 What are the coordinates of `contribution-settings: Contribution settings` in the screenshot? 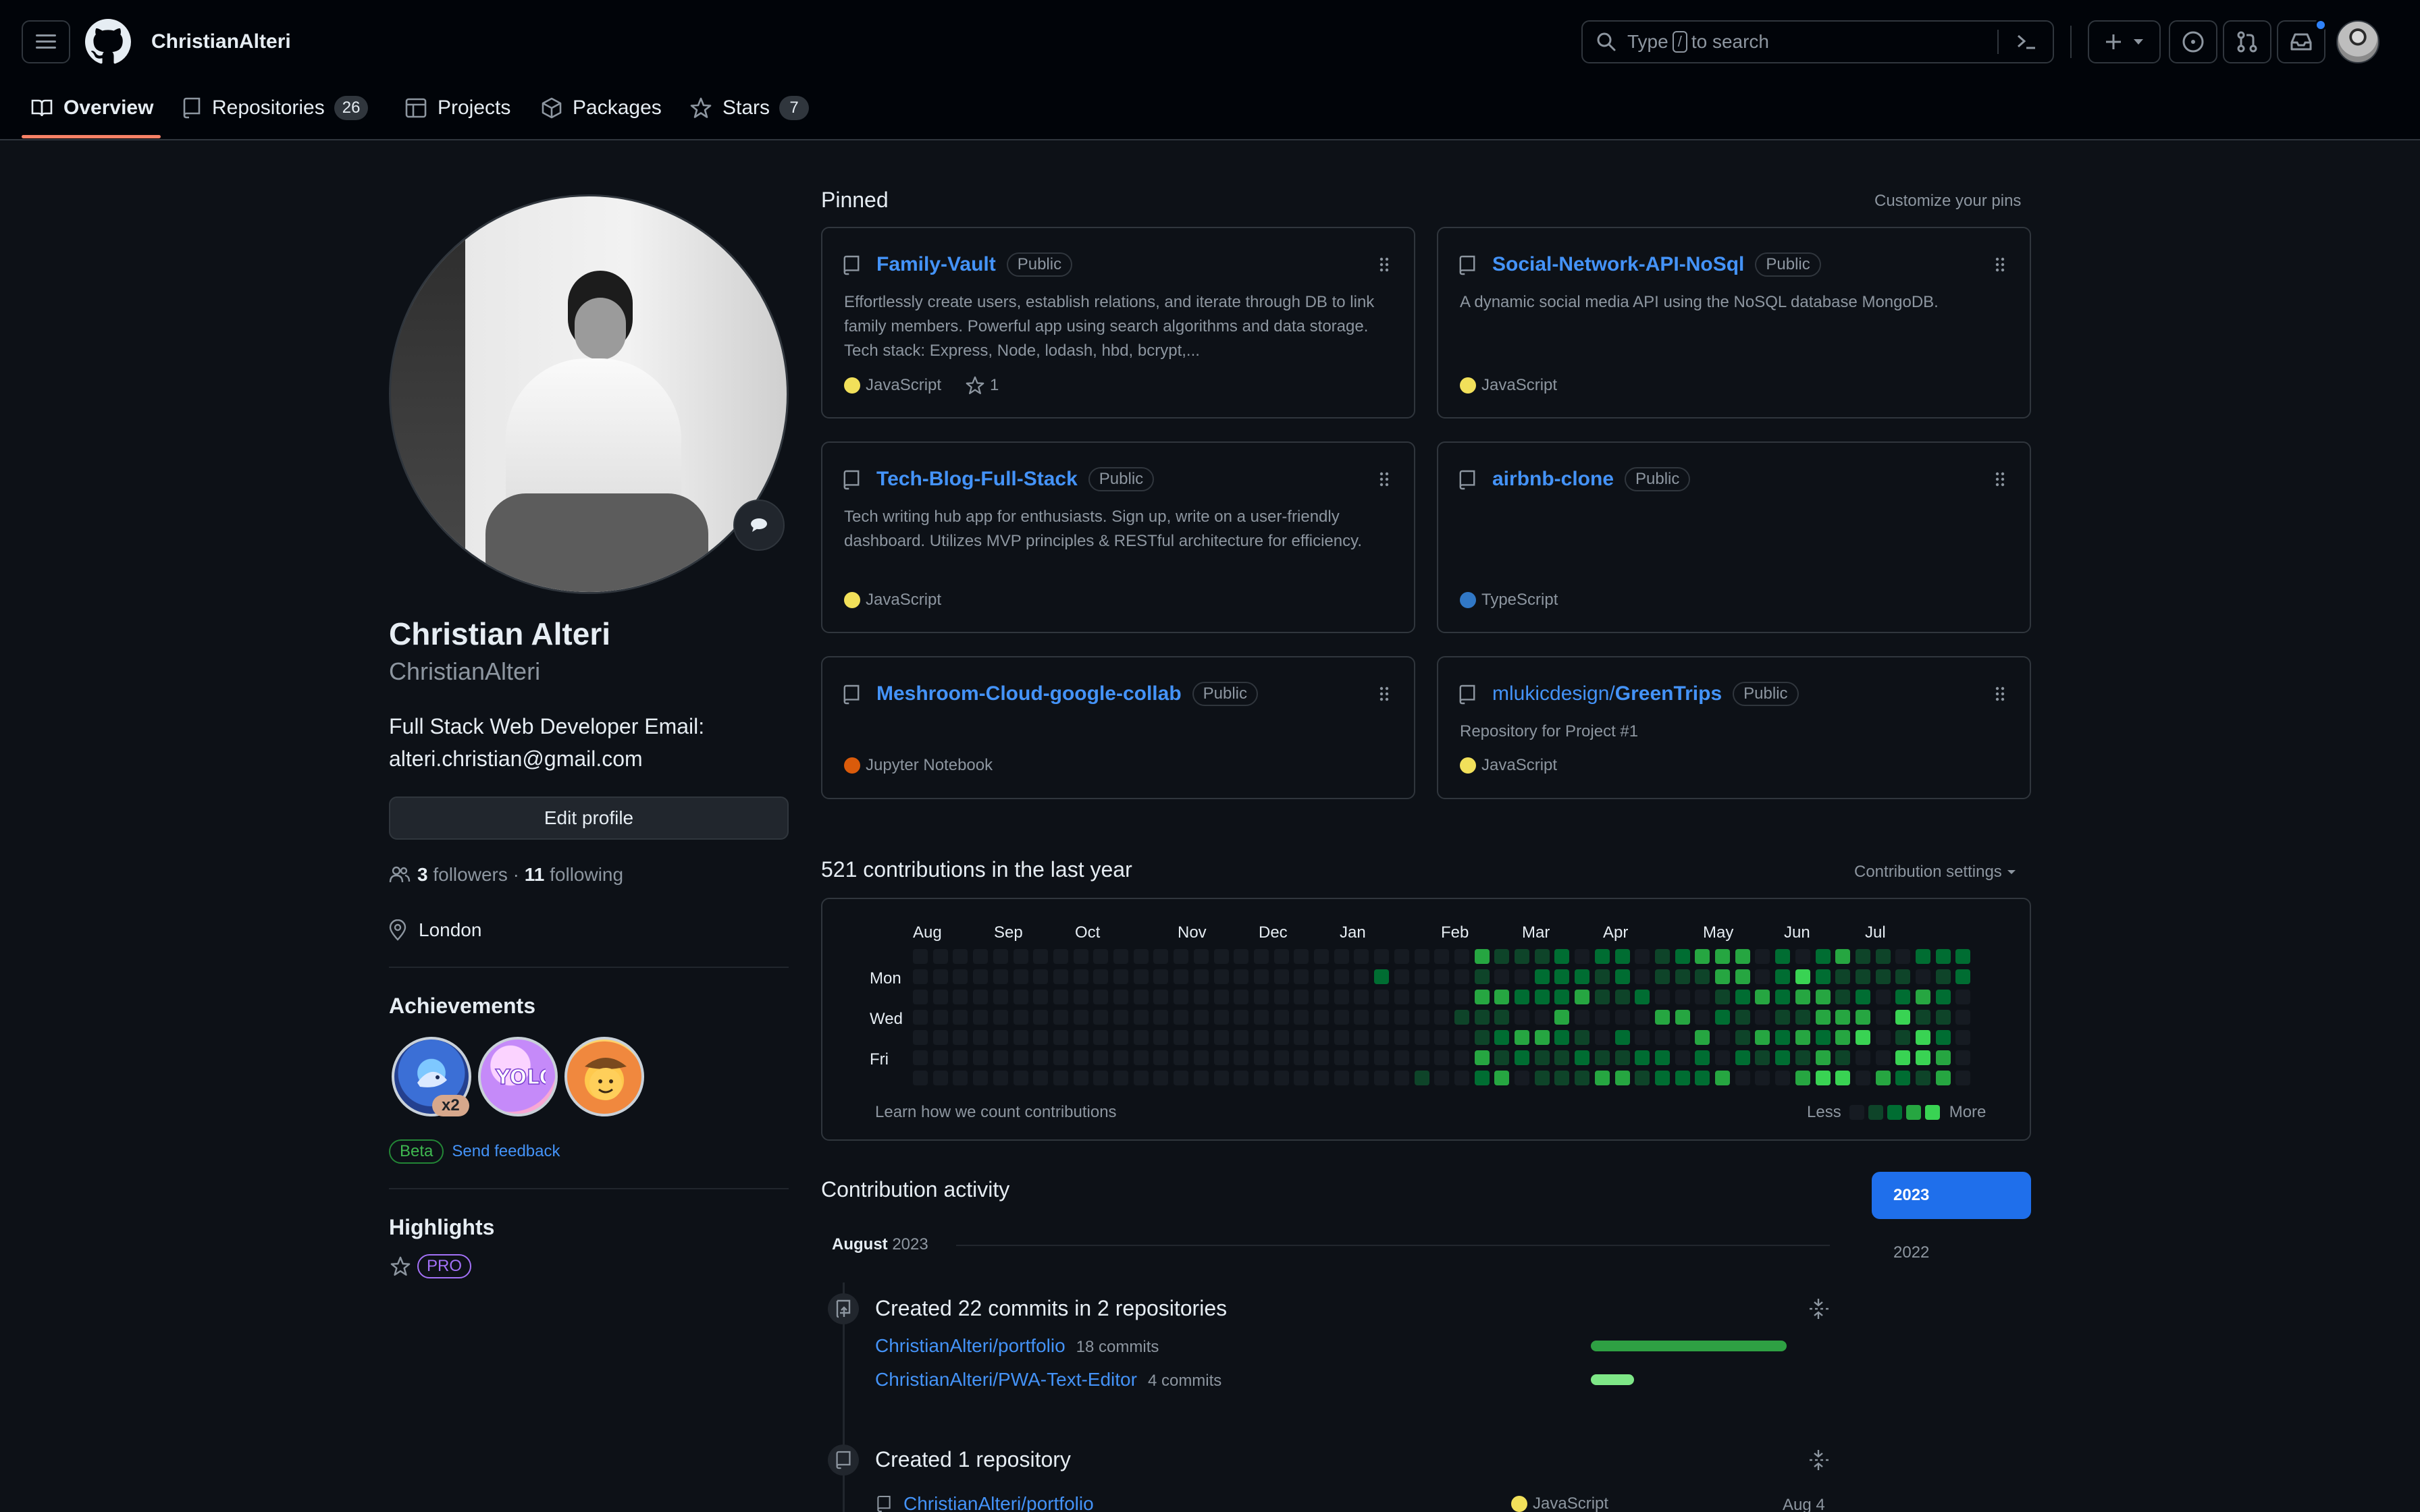 It's located at (1935, 873).